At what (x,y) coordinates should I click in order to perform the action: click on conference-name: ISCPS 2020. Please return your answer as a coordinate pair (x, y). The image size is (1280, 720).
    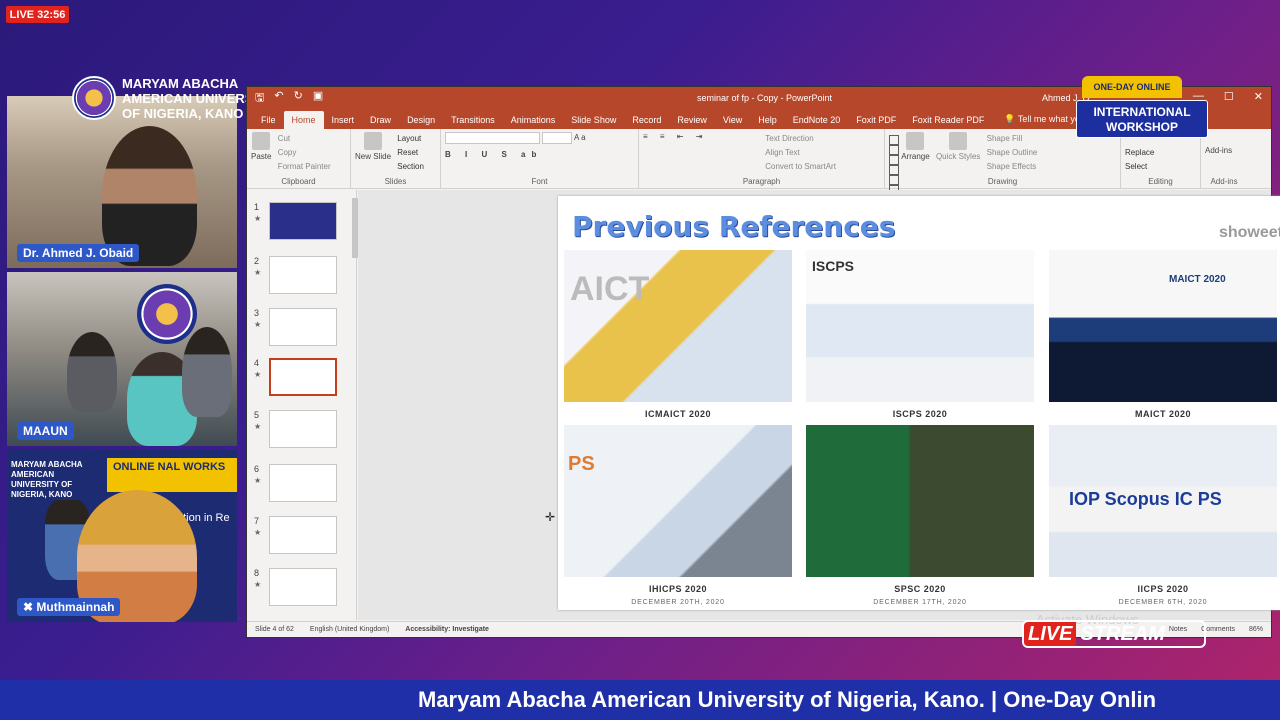
    Looking at the image, I should click on (920, 414).